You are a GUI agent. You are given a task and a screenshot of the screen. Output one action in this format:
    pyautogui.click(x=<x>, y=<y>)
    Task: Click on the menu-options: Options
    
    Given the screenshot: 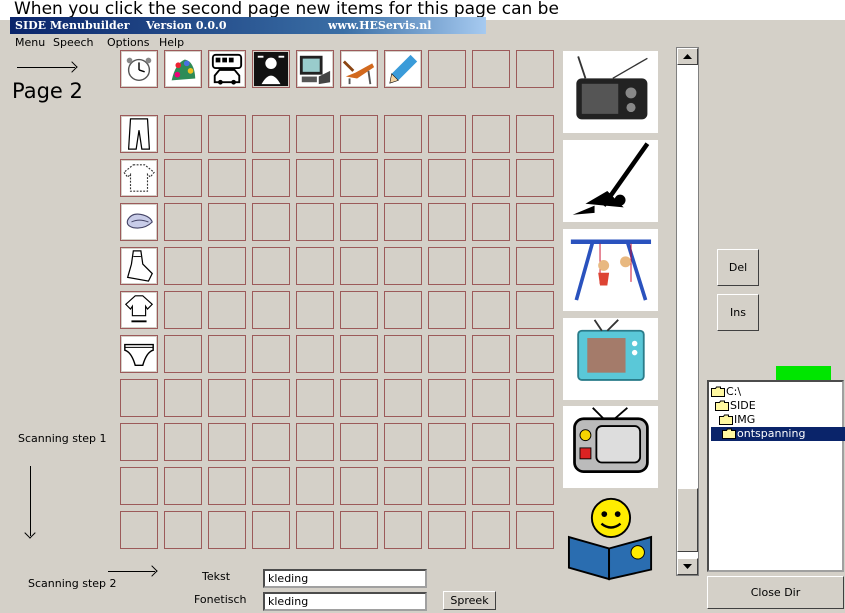 What is the action you would take?
    pyautogui.click(x=128, y=42)
    